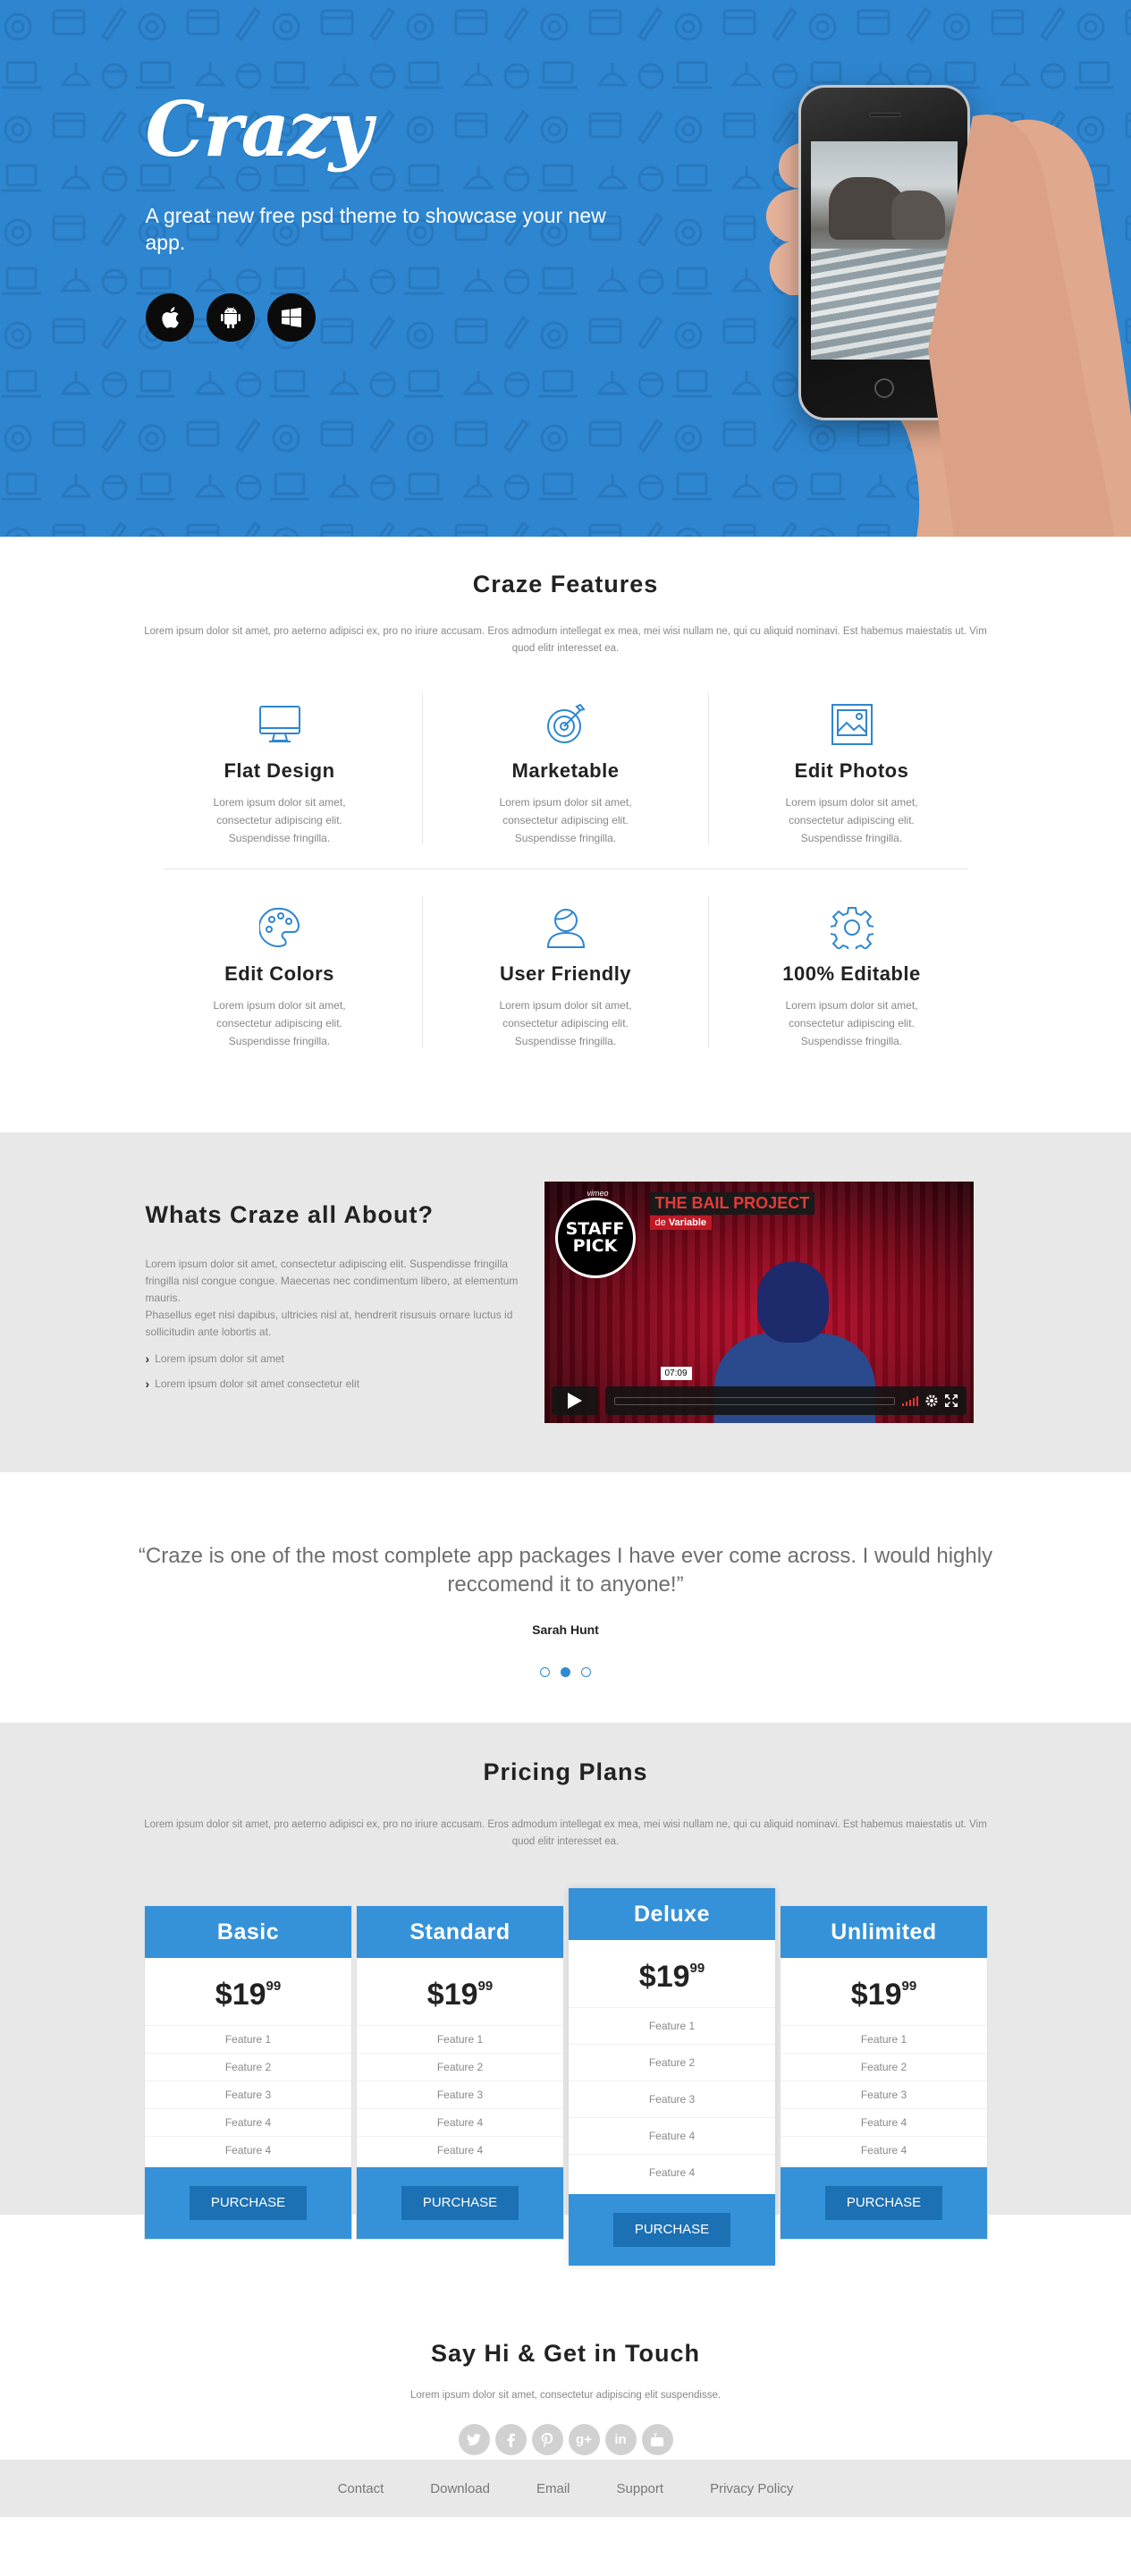 The height and width of the screenshot is (2576, 1131). I want to click on windows-icon, so click(291, 317).